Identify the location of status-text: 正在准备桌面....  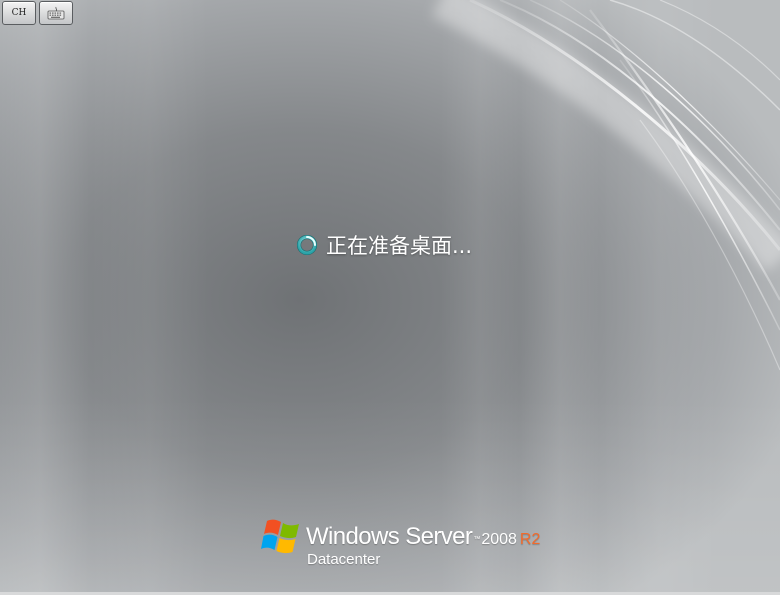
(399, 246).